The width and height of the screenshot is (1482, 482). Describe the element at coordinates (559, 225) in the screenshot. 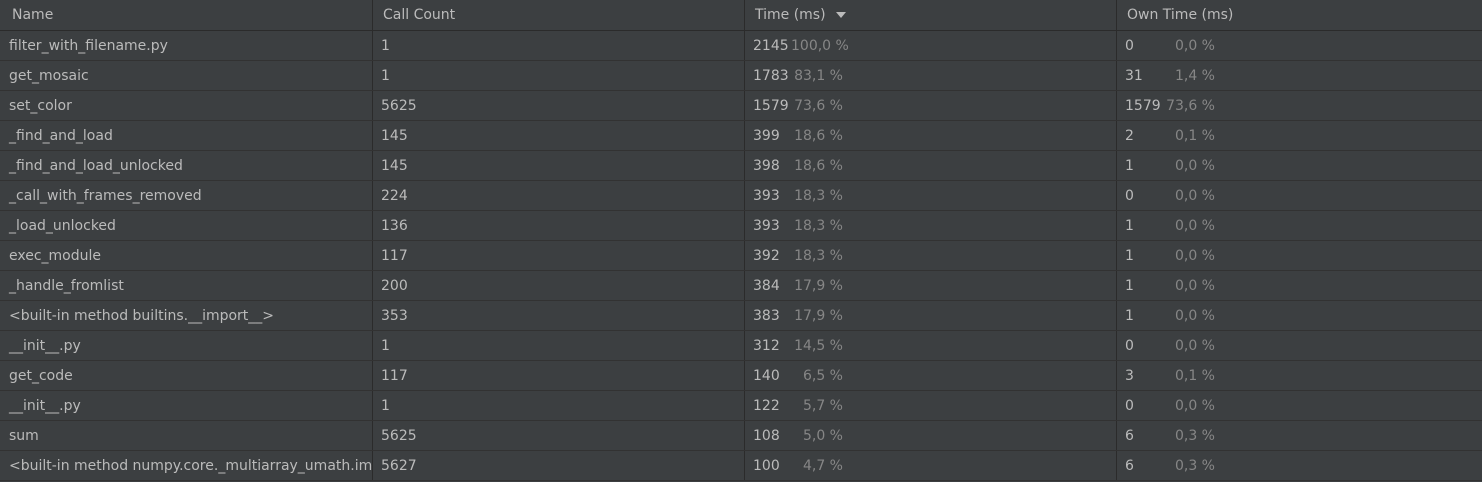

I see `cell-call-count: 136` at that location.